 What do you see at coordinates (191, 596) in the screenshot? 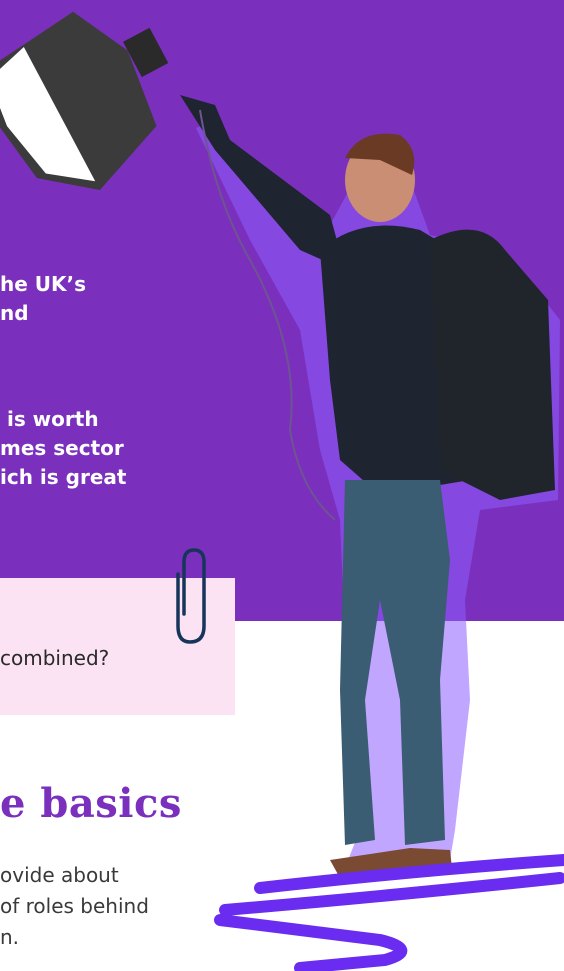
I see `paperclip-icon` at bounding box center [191, 596].